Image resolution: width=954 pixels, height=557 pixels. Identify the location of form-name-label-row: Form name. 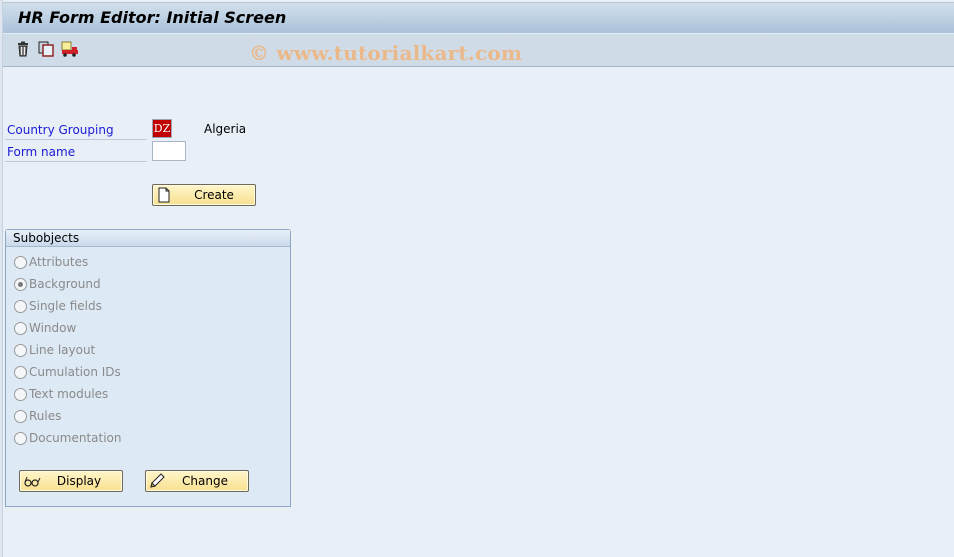
(76, 152).